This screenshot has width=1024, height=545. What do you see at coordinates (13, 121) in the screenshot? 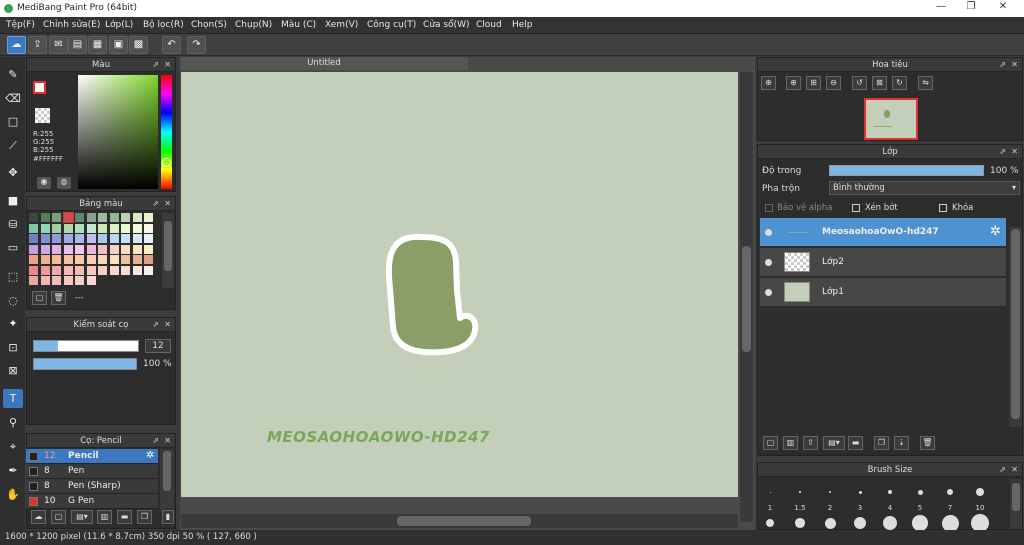
I see `shape-tool-icon: □` at bounding box center [13, 121].